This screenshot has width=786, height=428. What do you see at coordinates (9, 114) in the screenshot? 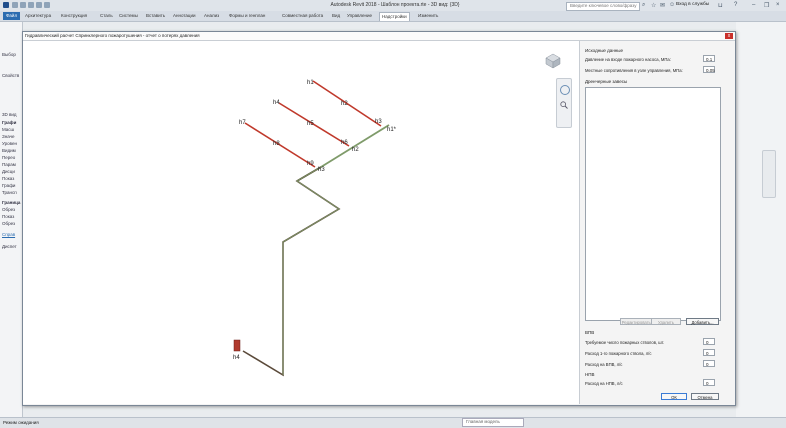
I see `panel-item: 3D вид` at bounding box center [9, 114].